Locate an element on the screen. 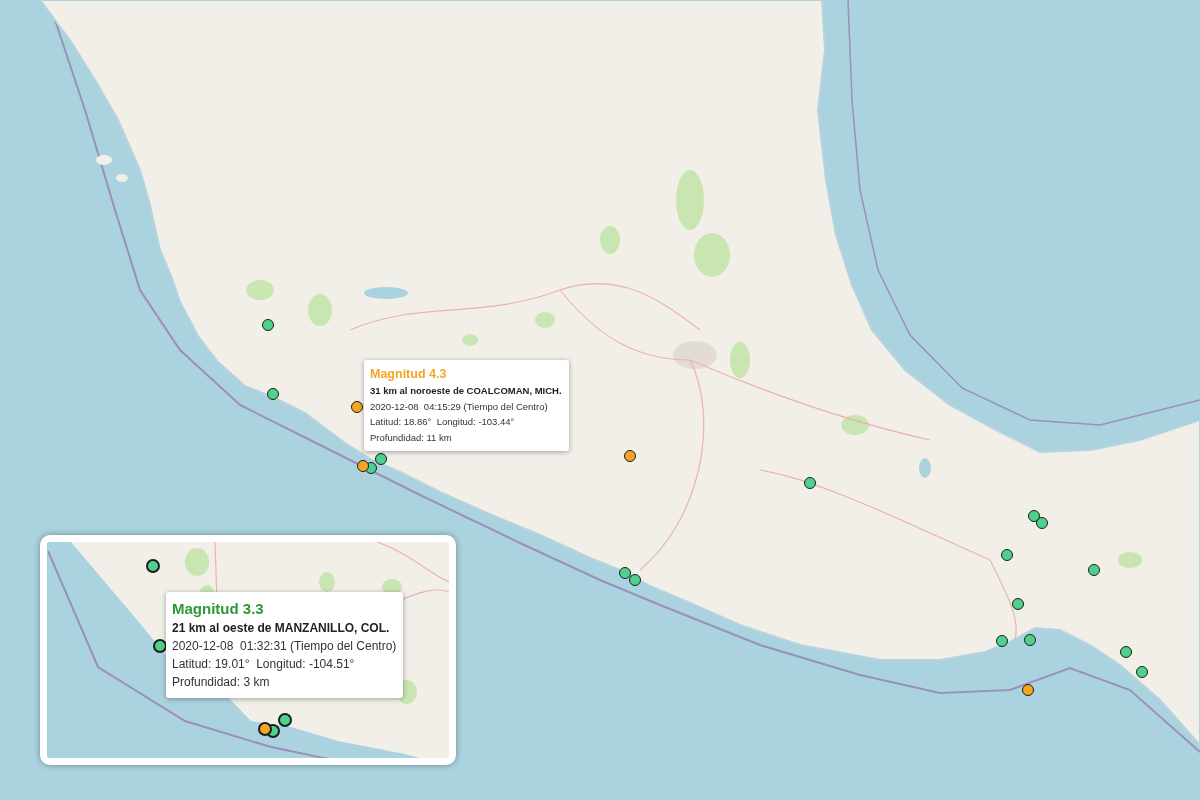 This screenshot has height=800, width=1200. magnitude-title: Magnitud 4.3 is located at coordinates (408, 374).